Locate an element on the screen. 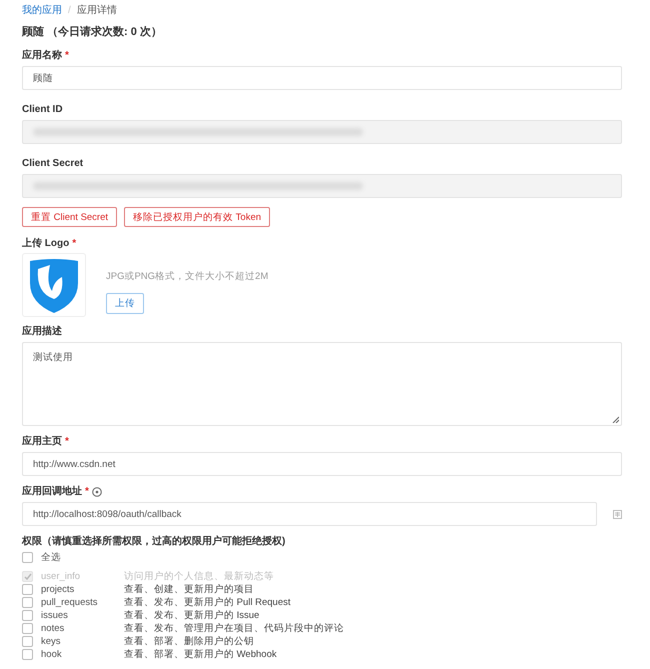  upload-hint: JPG或PNG格式，文件大小不超过2M is located at coordinates (187, 276).